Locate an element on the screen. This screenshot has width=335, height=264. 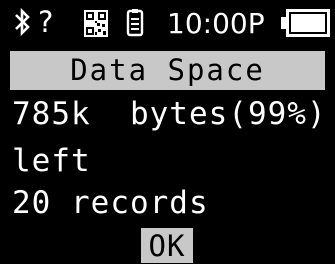
record-count-line: 20 records is located at coordinates (110, 203).